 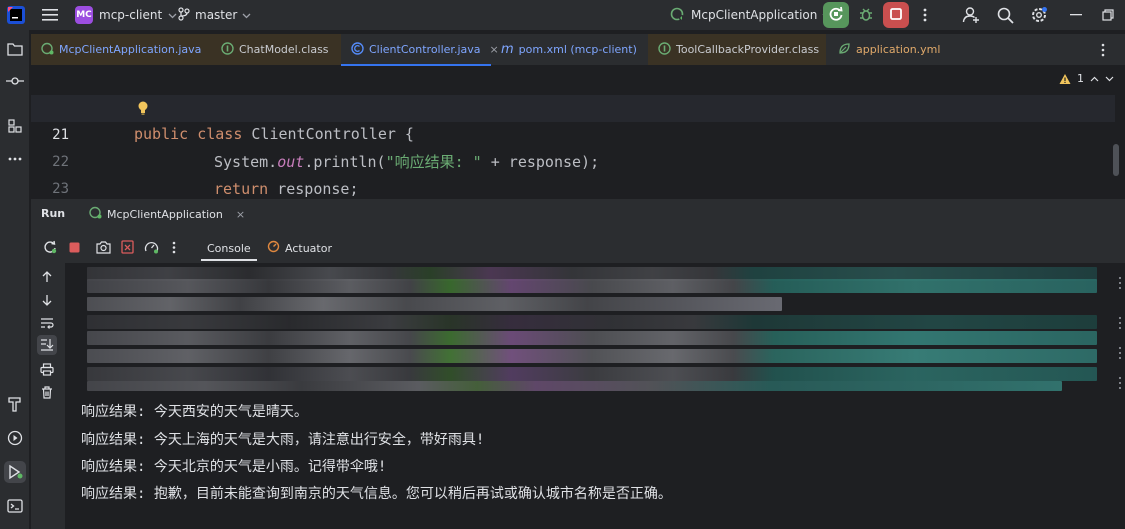 I want to click on project-badge: MC, so click(x=84, y=15).